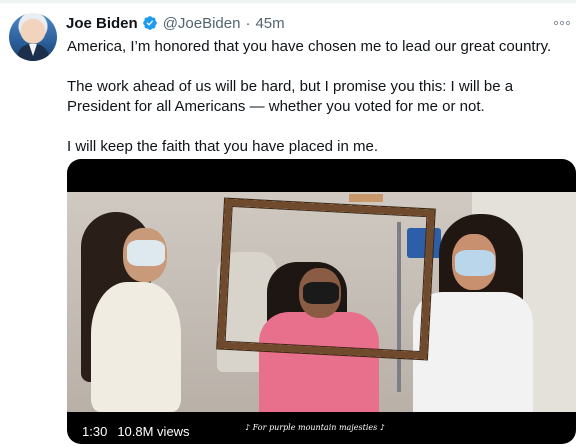  What do you see at coordinates (326, 279) in the screenshot?
I see `picture-frame` at bounding box center [326, 279].